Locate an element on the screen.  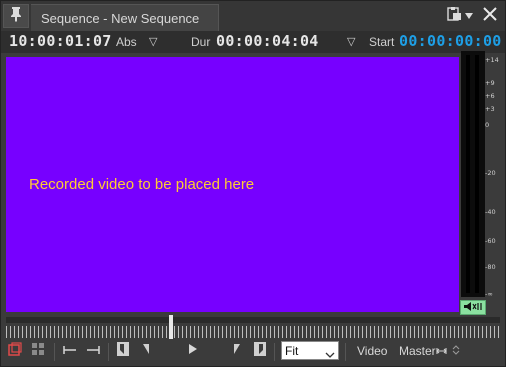
go-to-start-button is located at coordinates (70, 351).